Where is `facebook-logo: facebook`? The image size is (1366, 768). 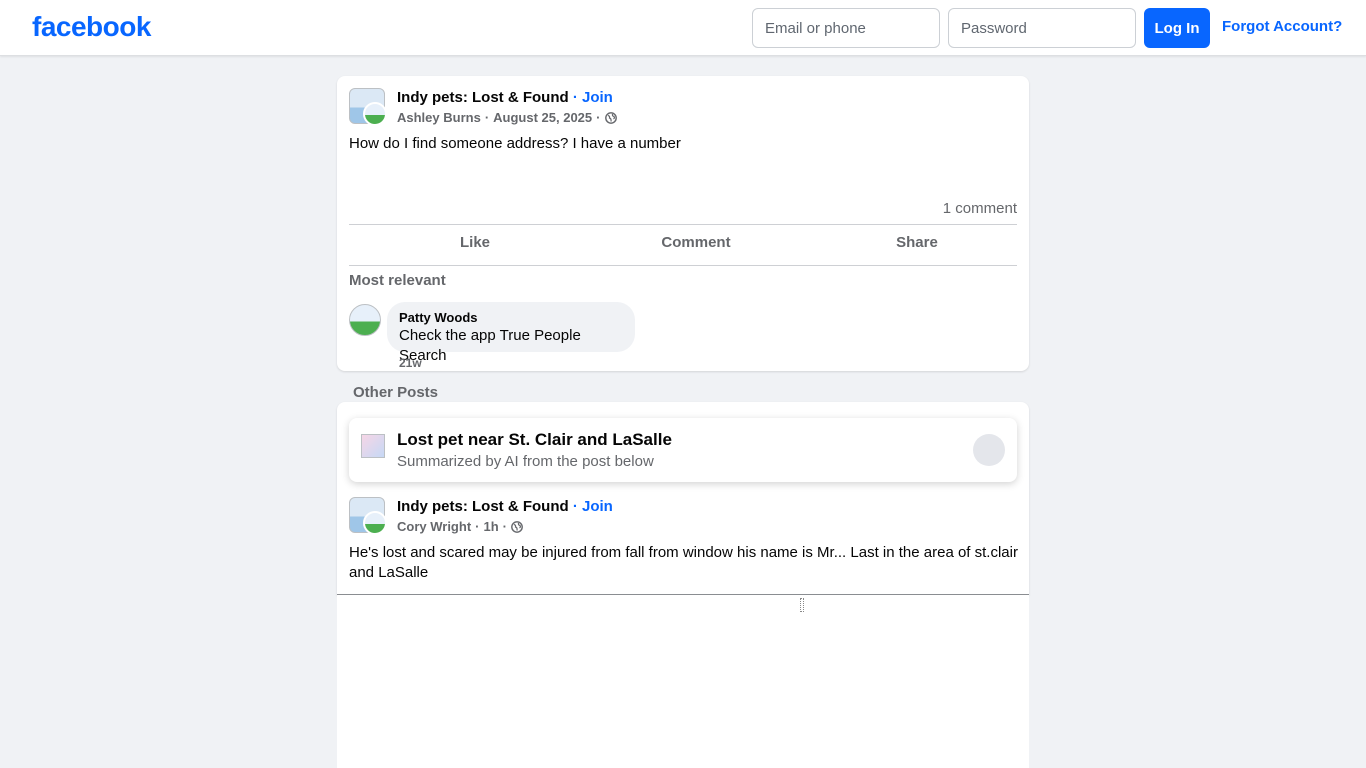
facebook-logo: facebook is located at coordinates (91, 27).